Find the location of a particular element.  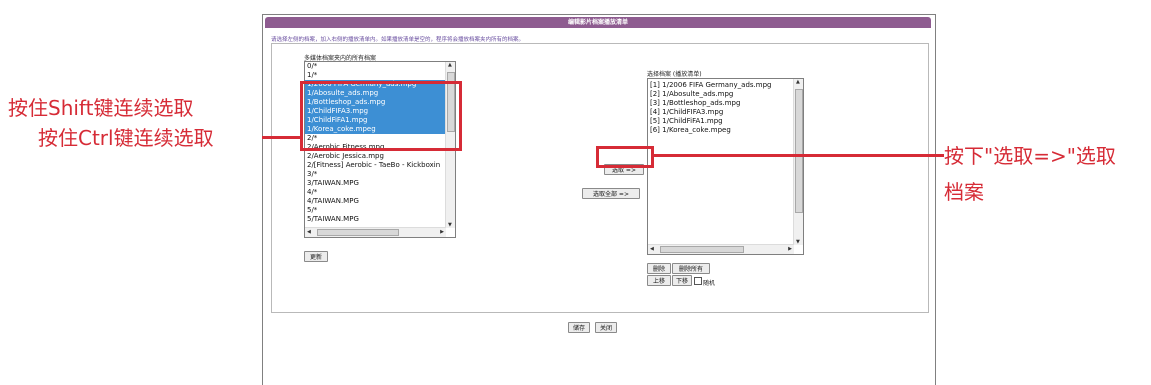

select-button-highlight-box is located at coordinates (625, 157).